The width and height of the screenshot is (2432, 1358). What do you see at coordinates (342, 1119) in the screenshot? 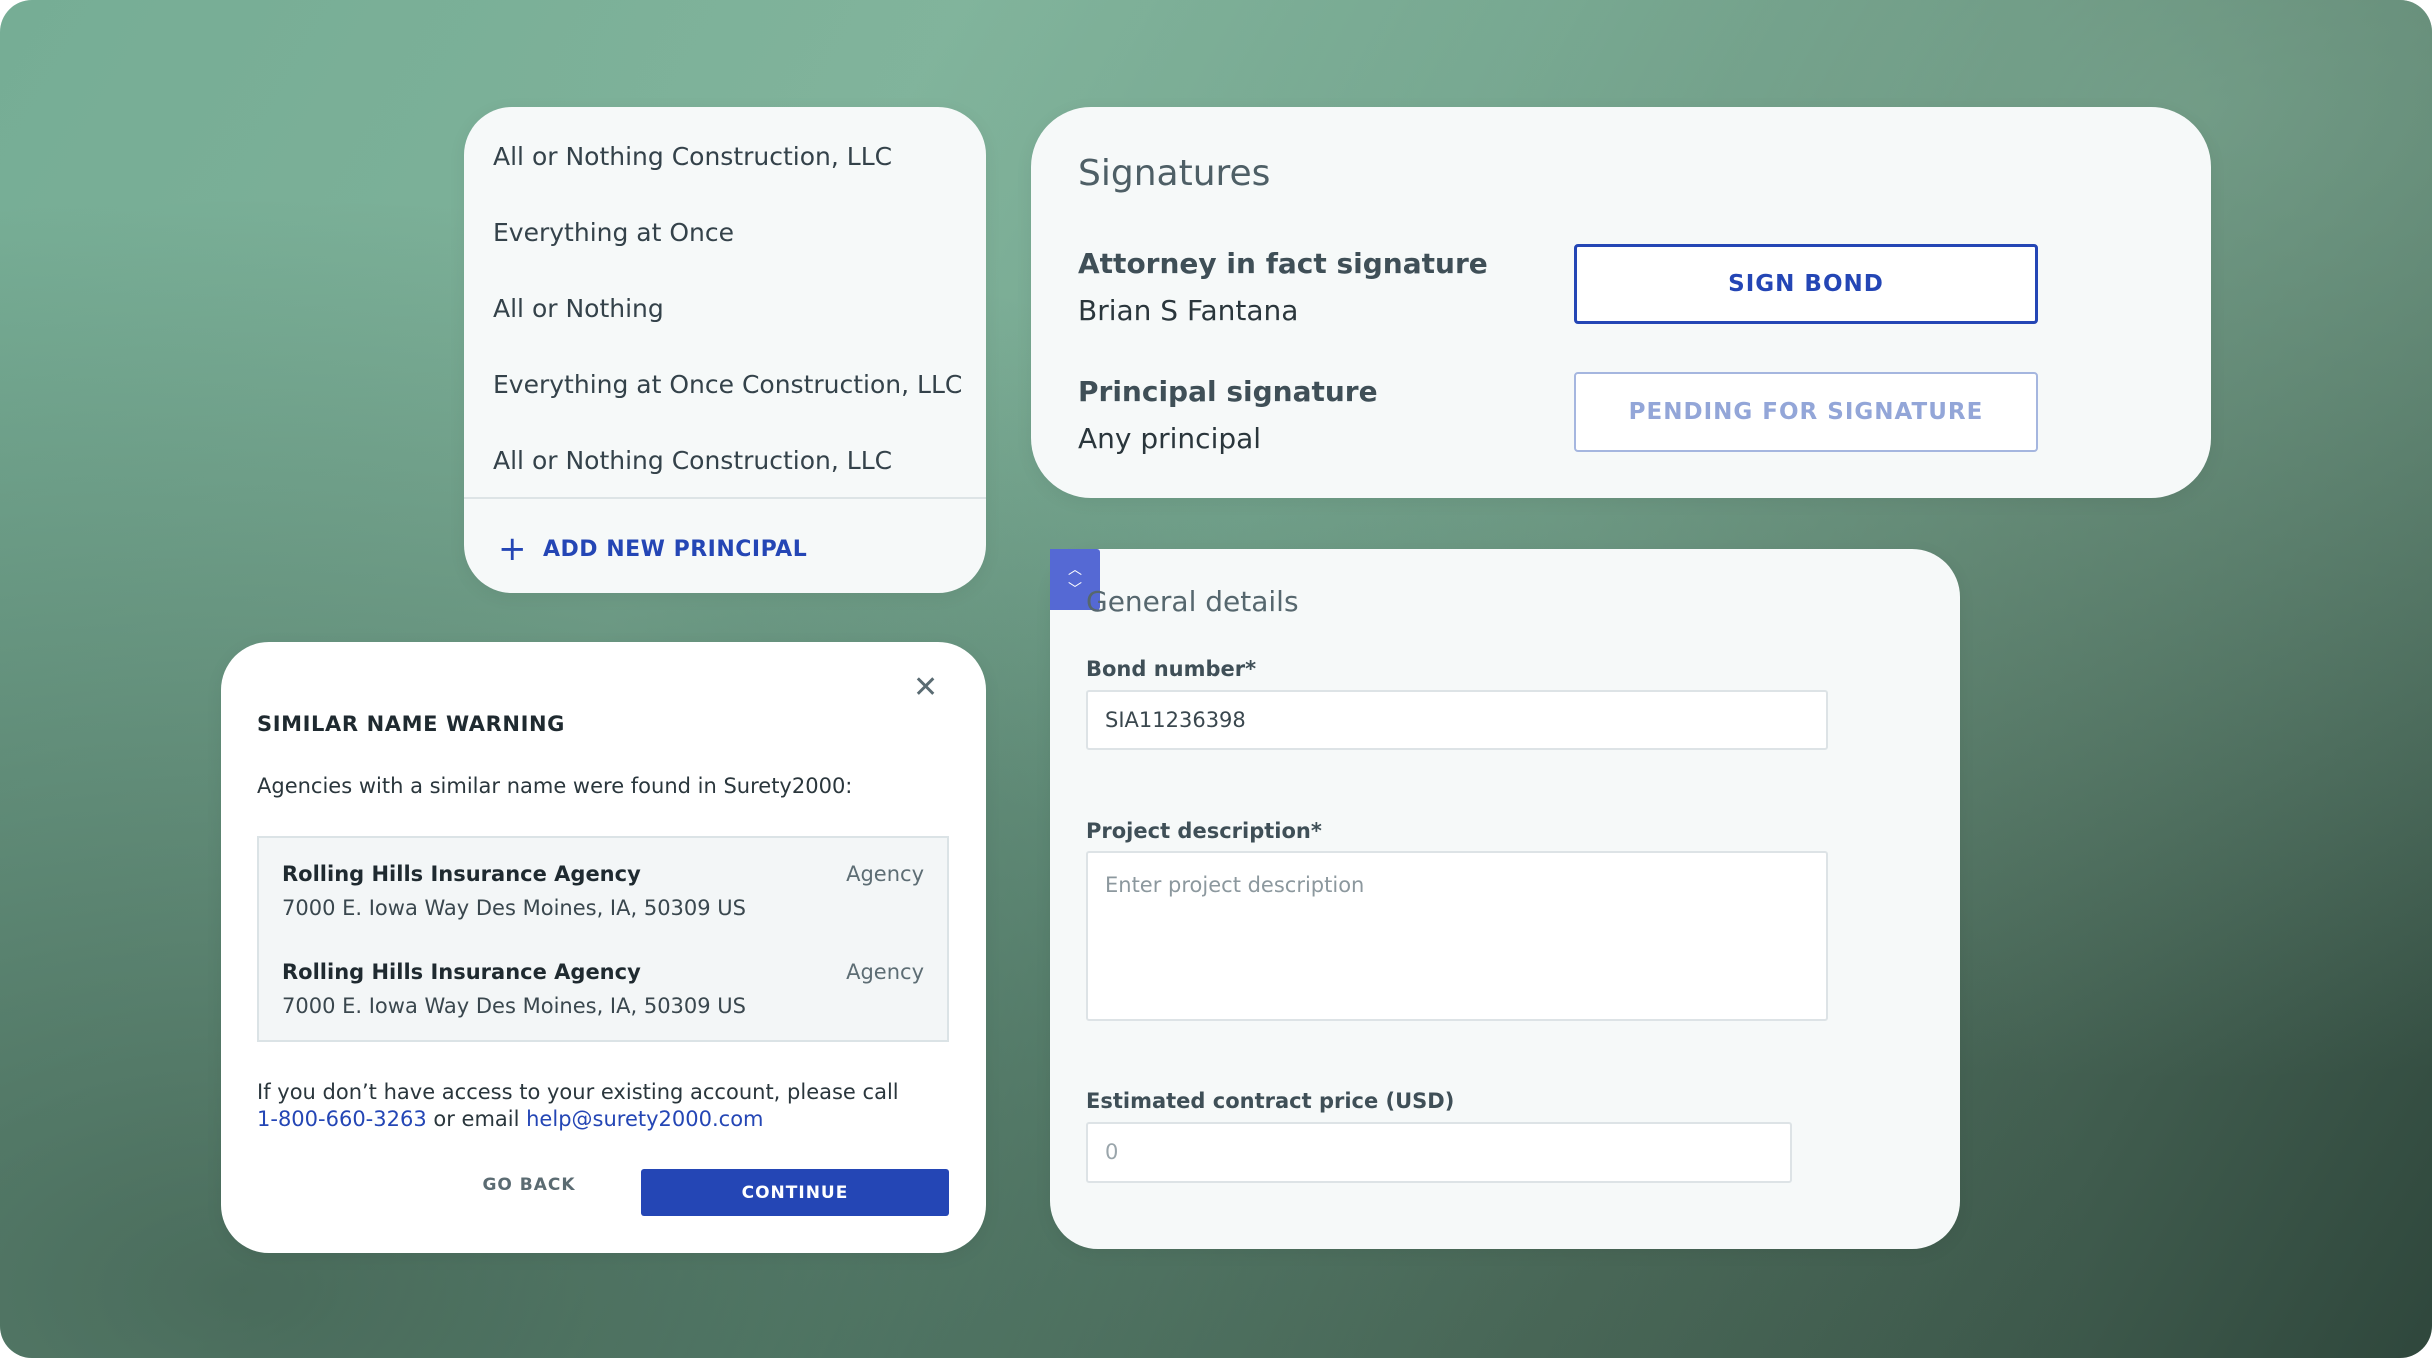
I see `phone-link: 1-800-660-3263` at bounding box center [342, 1119].